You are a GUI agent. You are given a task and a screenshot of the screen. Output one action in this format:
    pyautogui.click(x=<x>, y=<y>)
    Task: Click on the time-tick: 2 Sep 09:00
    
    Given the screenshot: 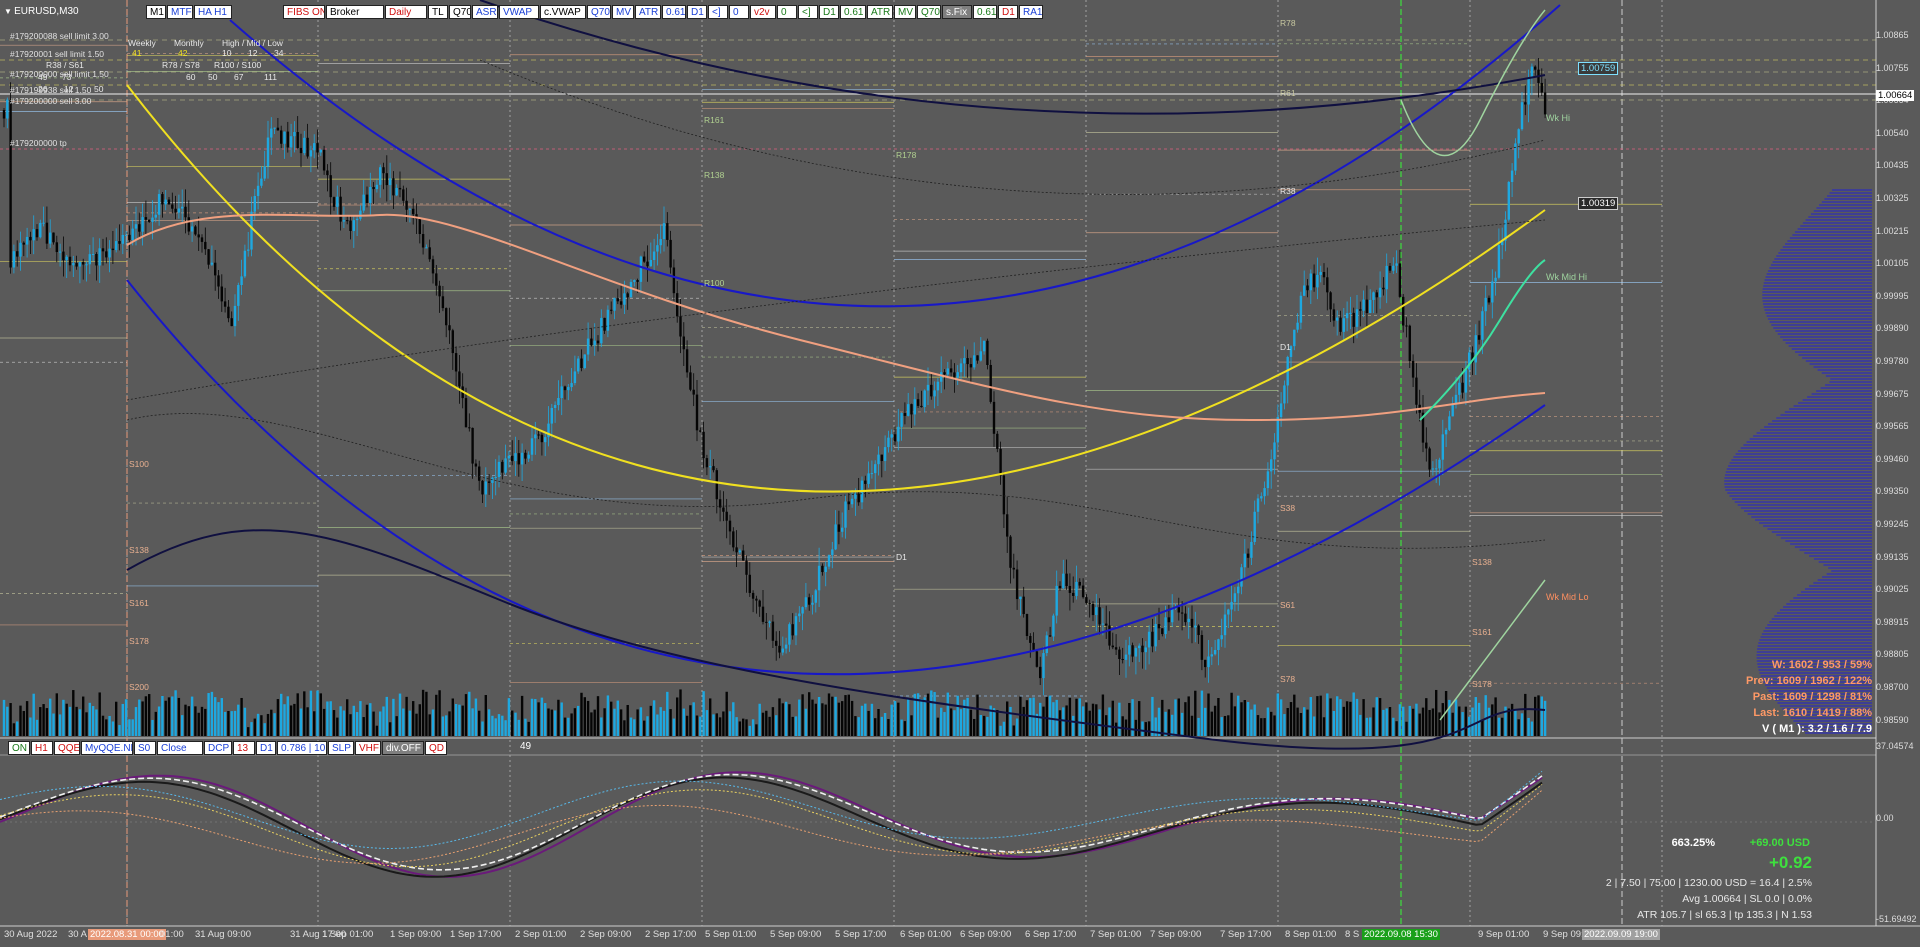 What is the action you would take?
    pyautogui.click(x=606, y=934)
    